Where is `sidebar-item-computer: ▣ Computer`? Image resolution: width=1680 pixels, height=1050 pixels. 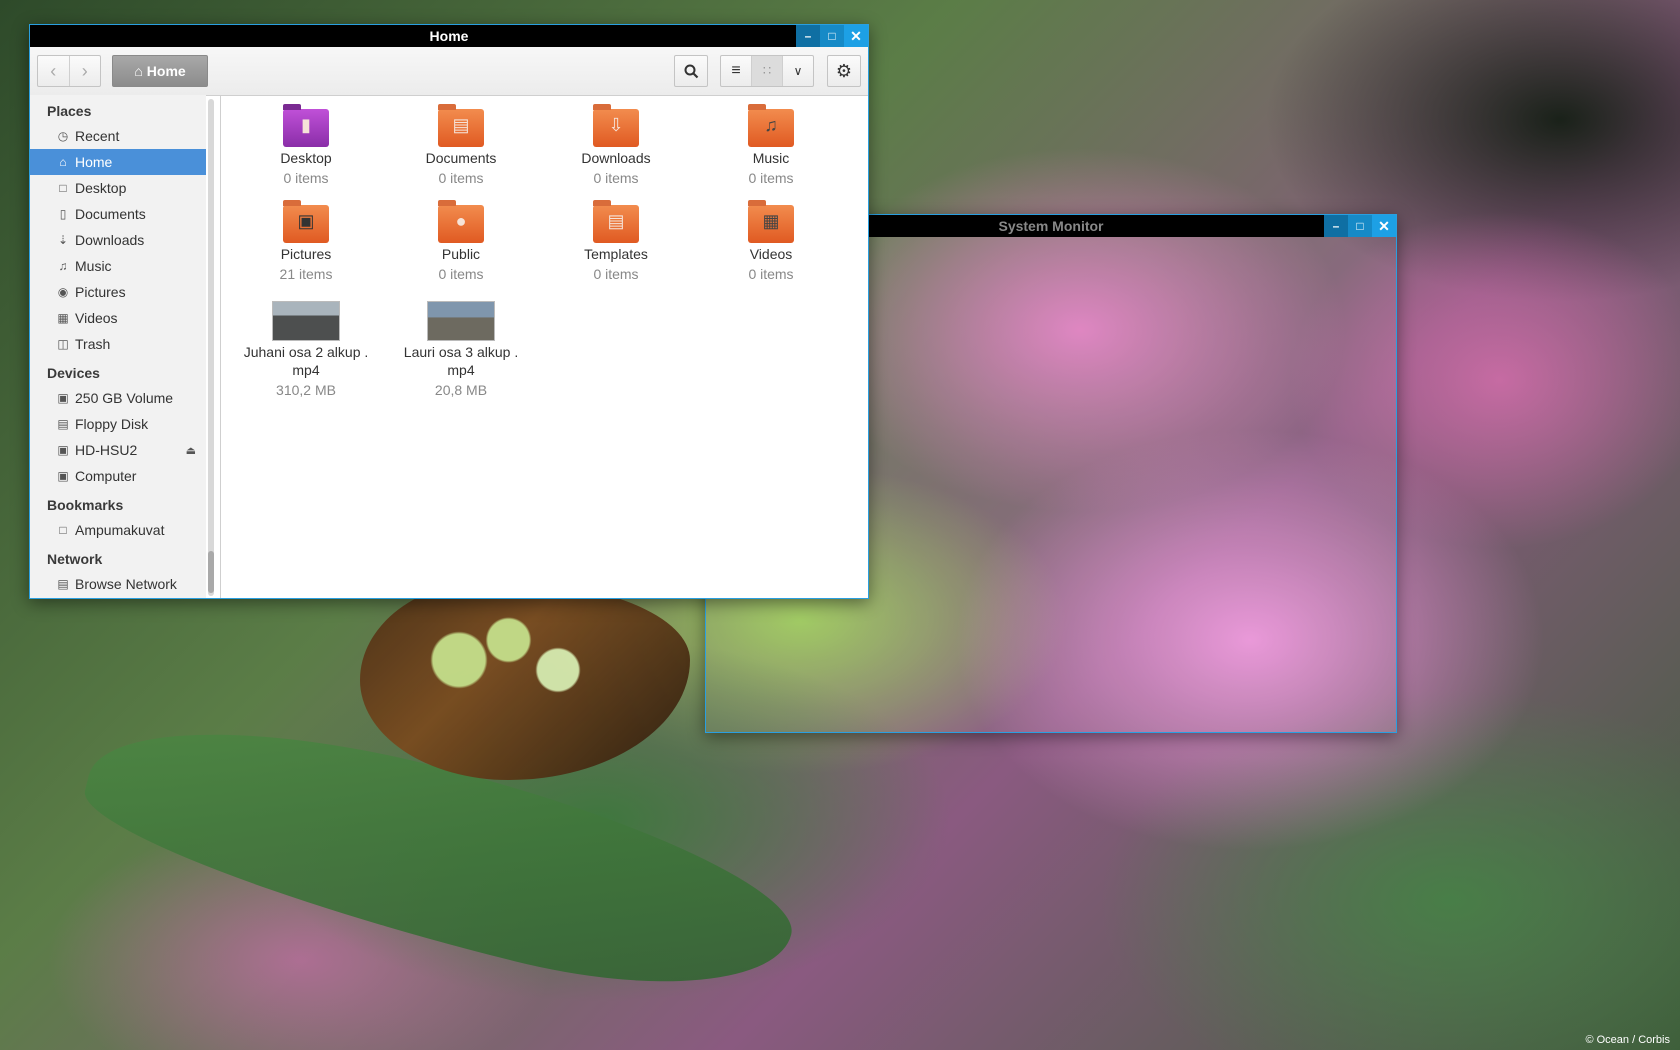
sidebar-item-computer: ▣ Computer is located at coordinates (118, 476).